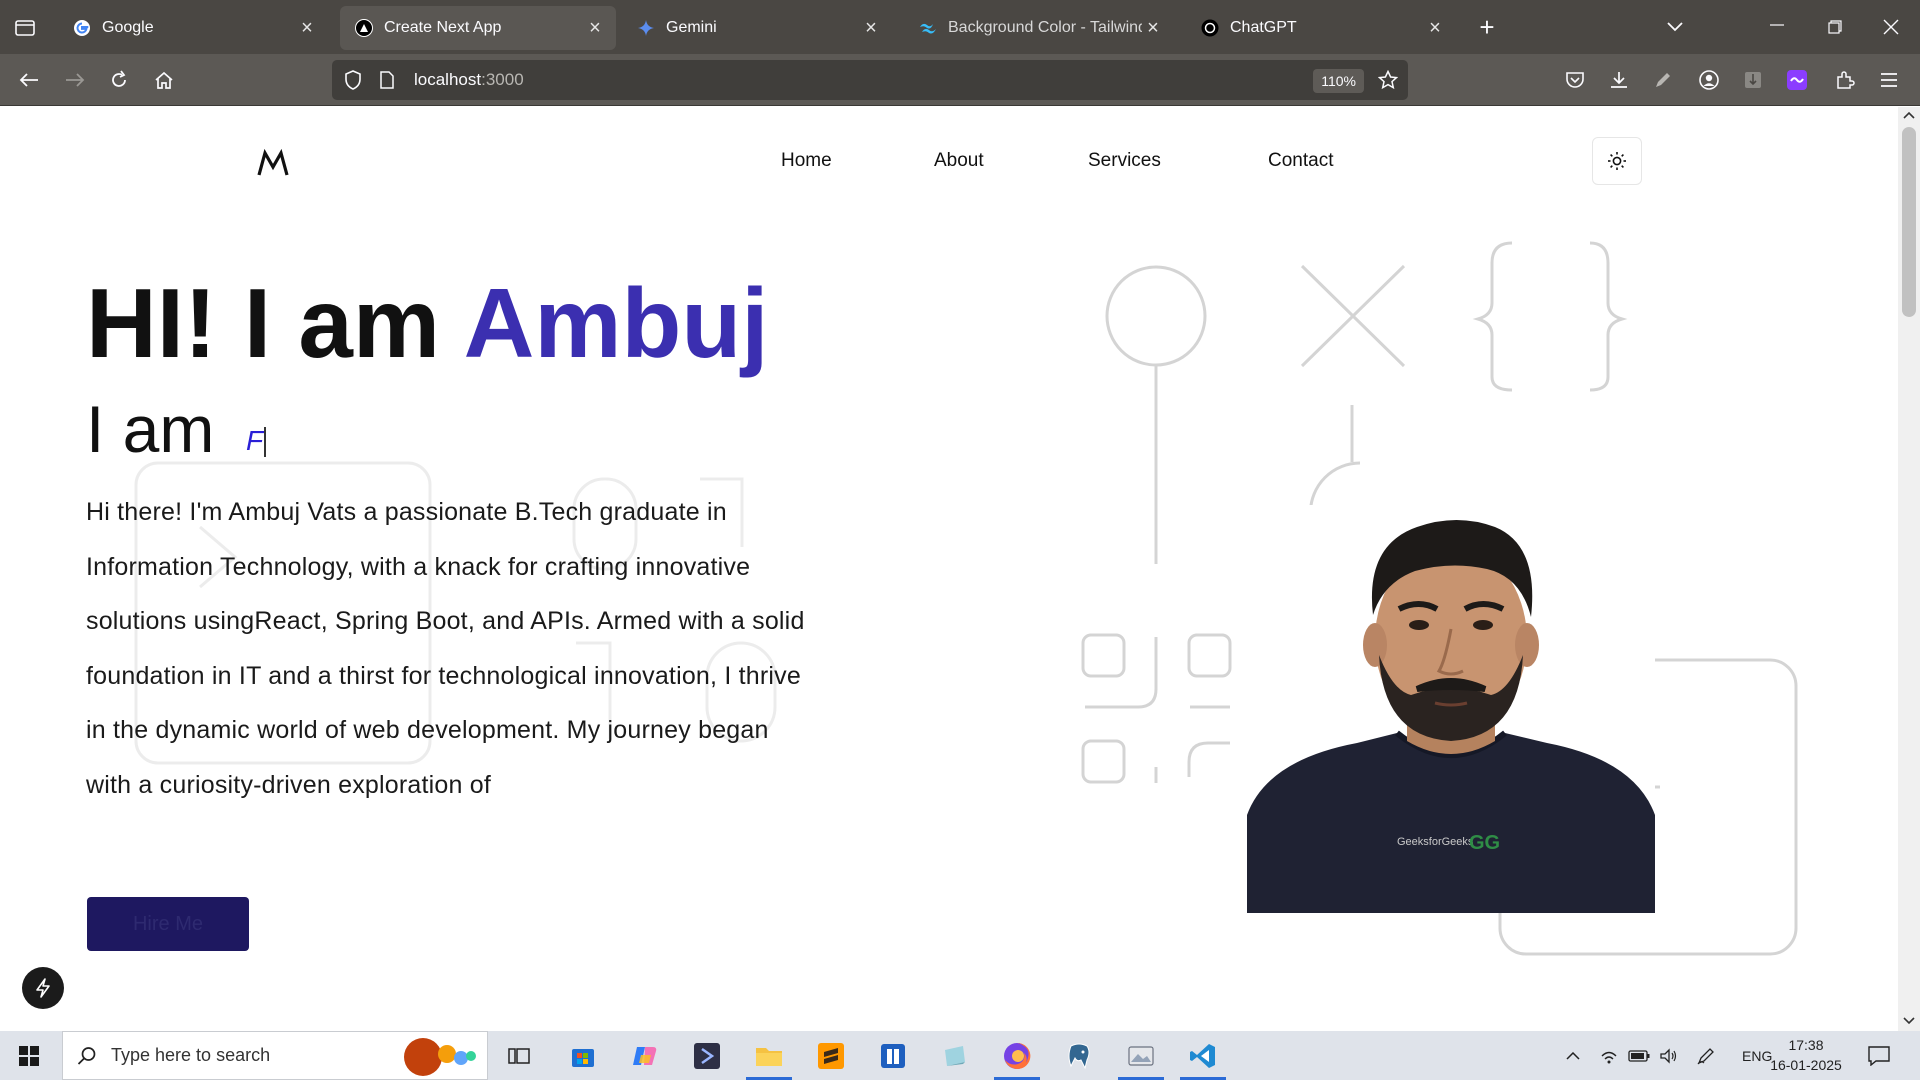 Image resolution: width=1920 pixels, height=1080 pixels. I want to click on svg-text: GG, so click(1484, 843).